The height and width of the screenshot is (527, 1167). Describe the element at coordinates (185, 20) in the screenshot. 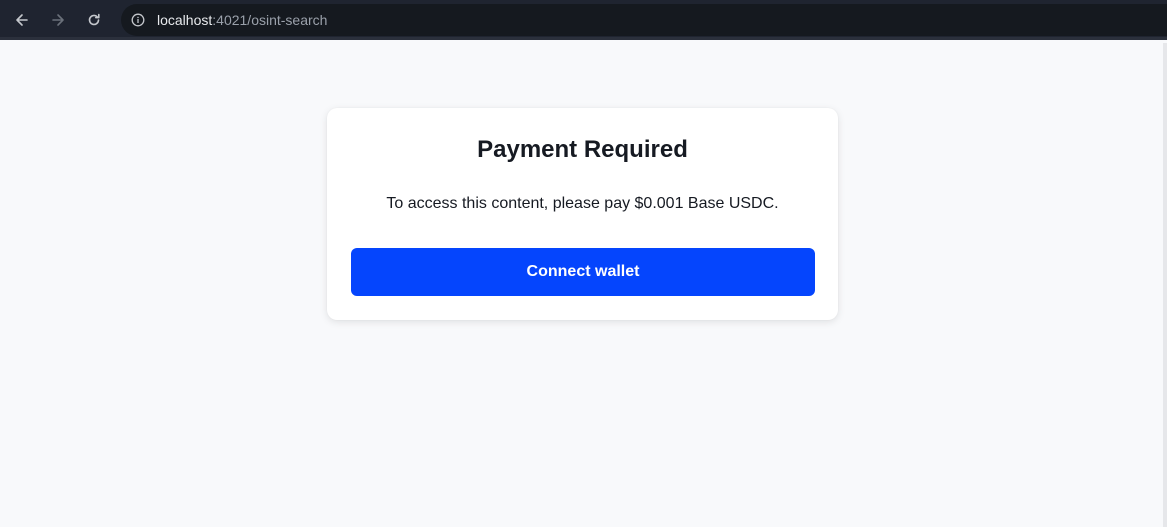

I see `url-host: localhost` at that location.